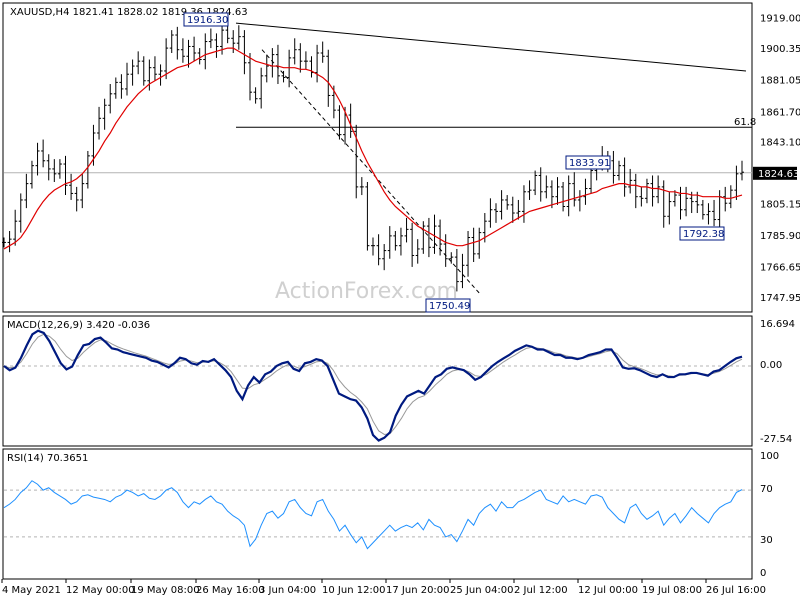 Image resolution: width=800 pixels, height=600 pixels. I want to click on annotation-label: 1916.30, so click(207, 20).